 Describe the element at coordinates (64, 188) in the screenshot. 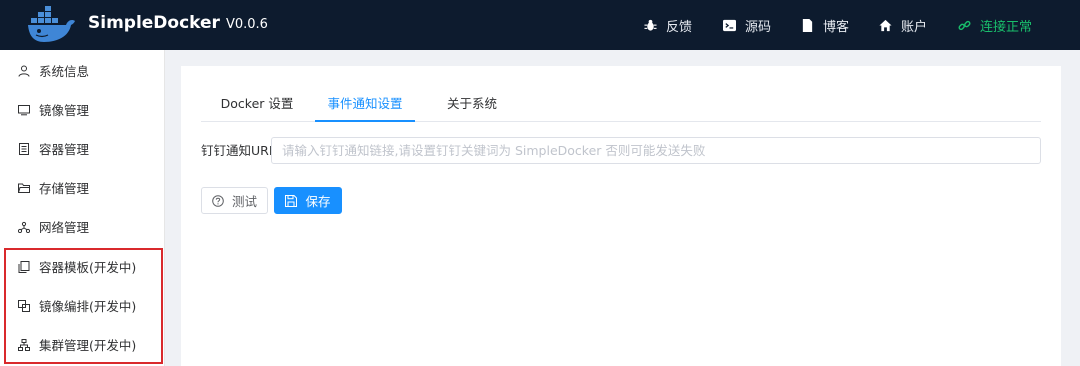

I see `sidebar-item-label: 存储管理` at that location.